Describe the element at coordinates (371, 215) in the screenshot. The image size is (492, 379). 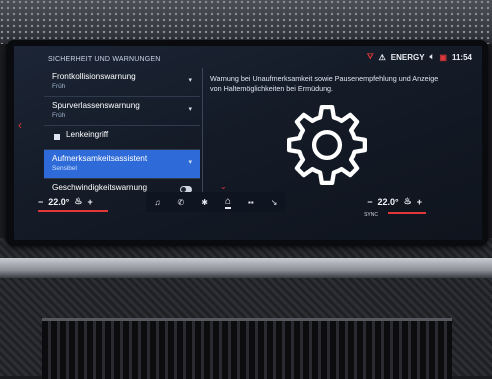
I see `sync-label: SYNC` at that location.